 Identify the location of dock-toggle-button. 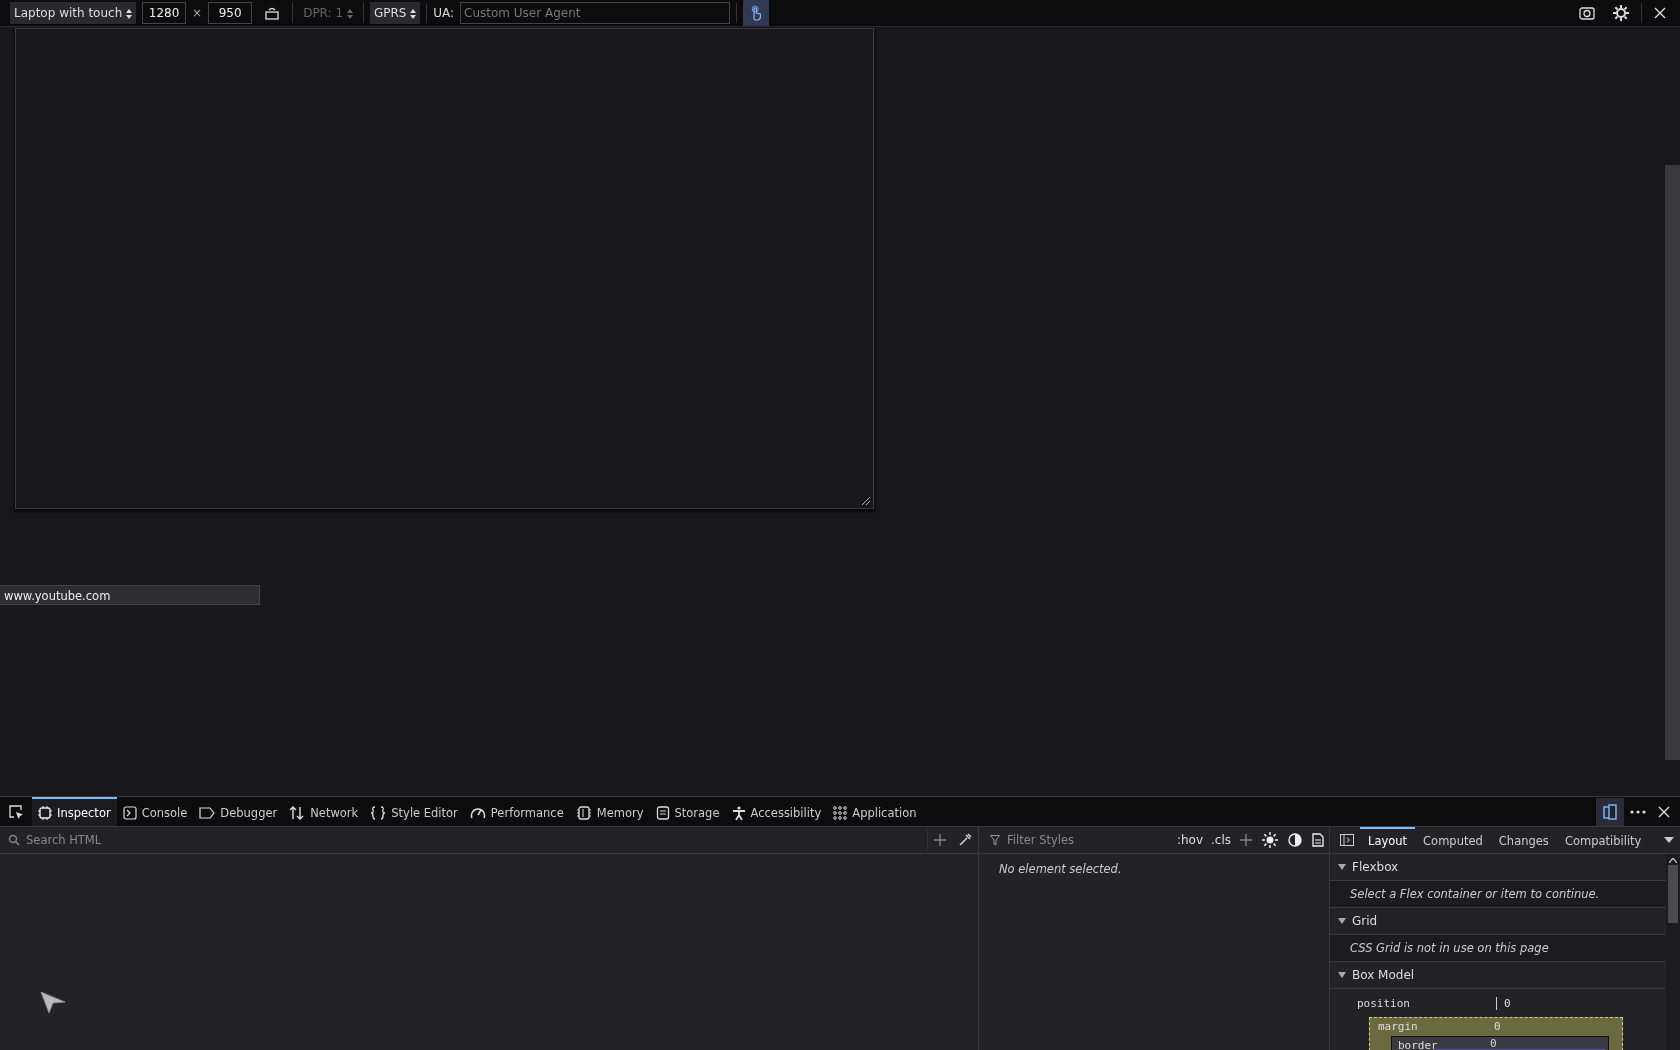
(1610, 811).